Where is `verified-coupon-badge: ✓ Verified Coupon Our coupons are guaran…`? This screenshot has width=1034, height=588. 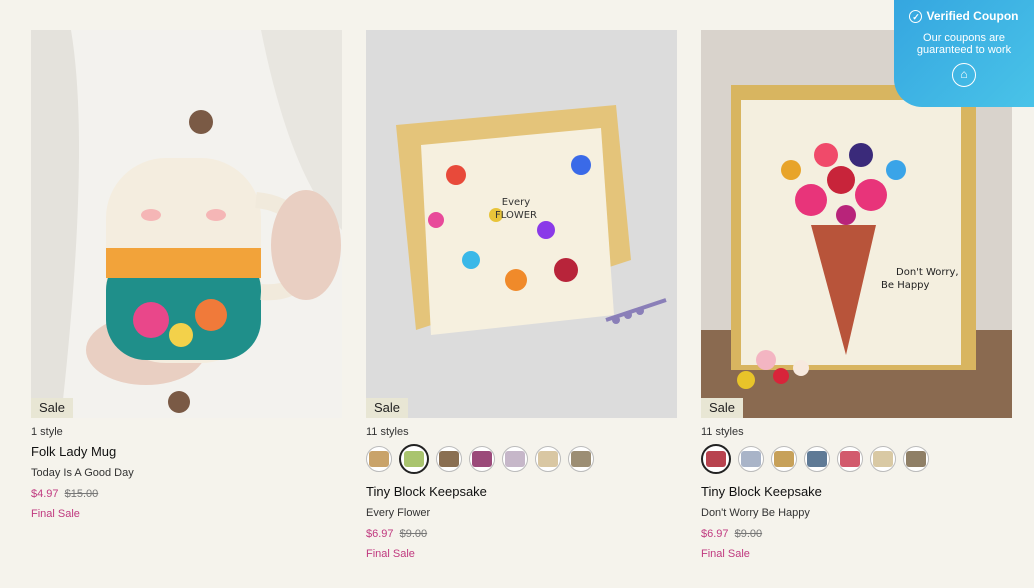
verified-coupon-badge: ✓ Verified Coupon Our coupons are guaran… is located at coordinates (964, 53).